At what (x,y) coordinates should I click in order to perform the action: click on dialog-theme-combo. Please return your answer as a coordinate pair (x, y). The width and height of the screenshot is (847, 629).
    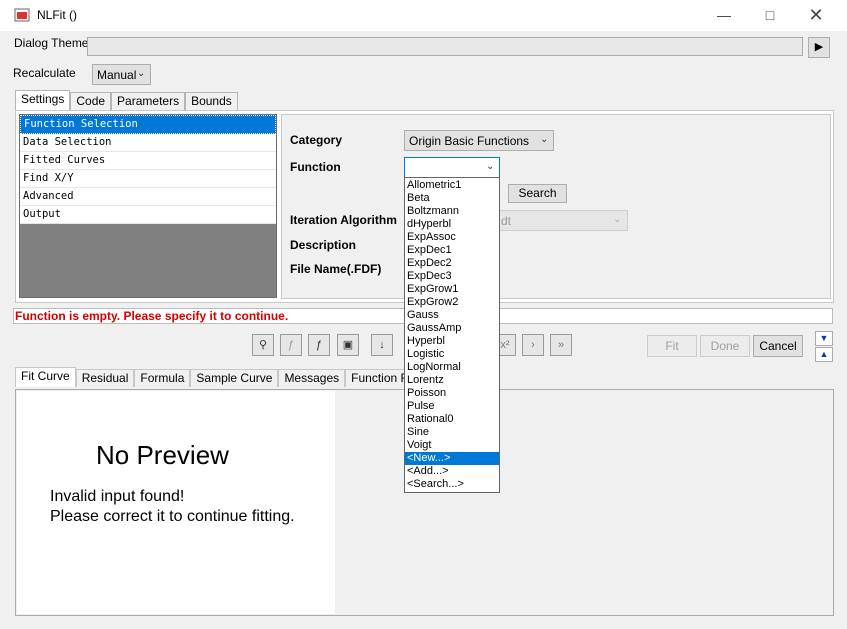
    Looking at the image, I should click on (445, 46).